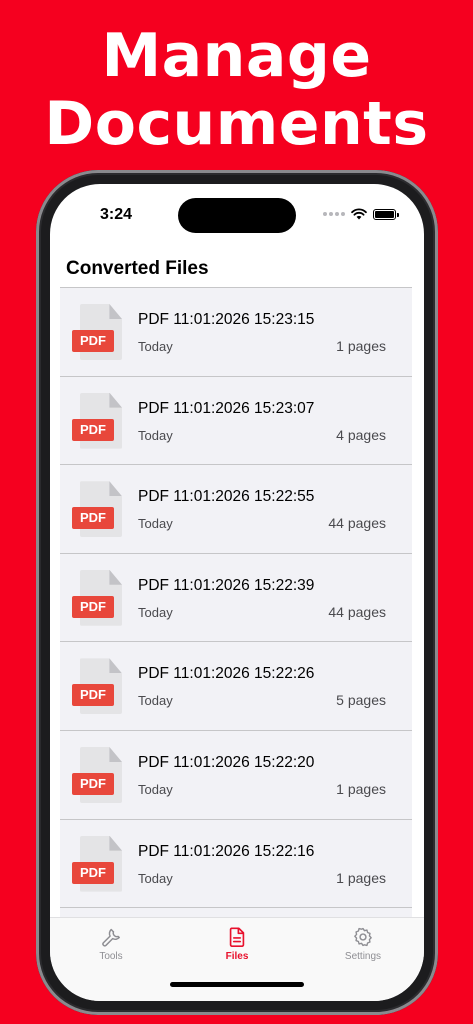  What do you see at coordinates (237, 937) in the screenshot?
I see `document-icon` at bounding box center [237, 937].